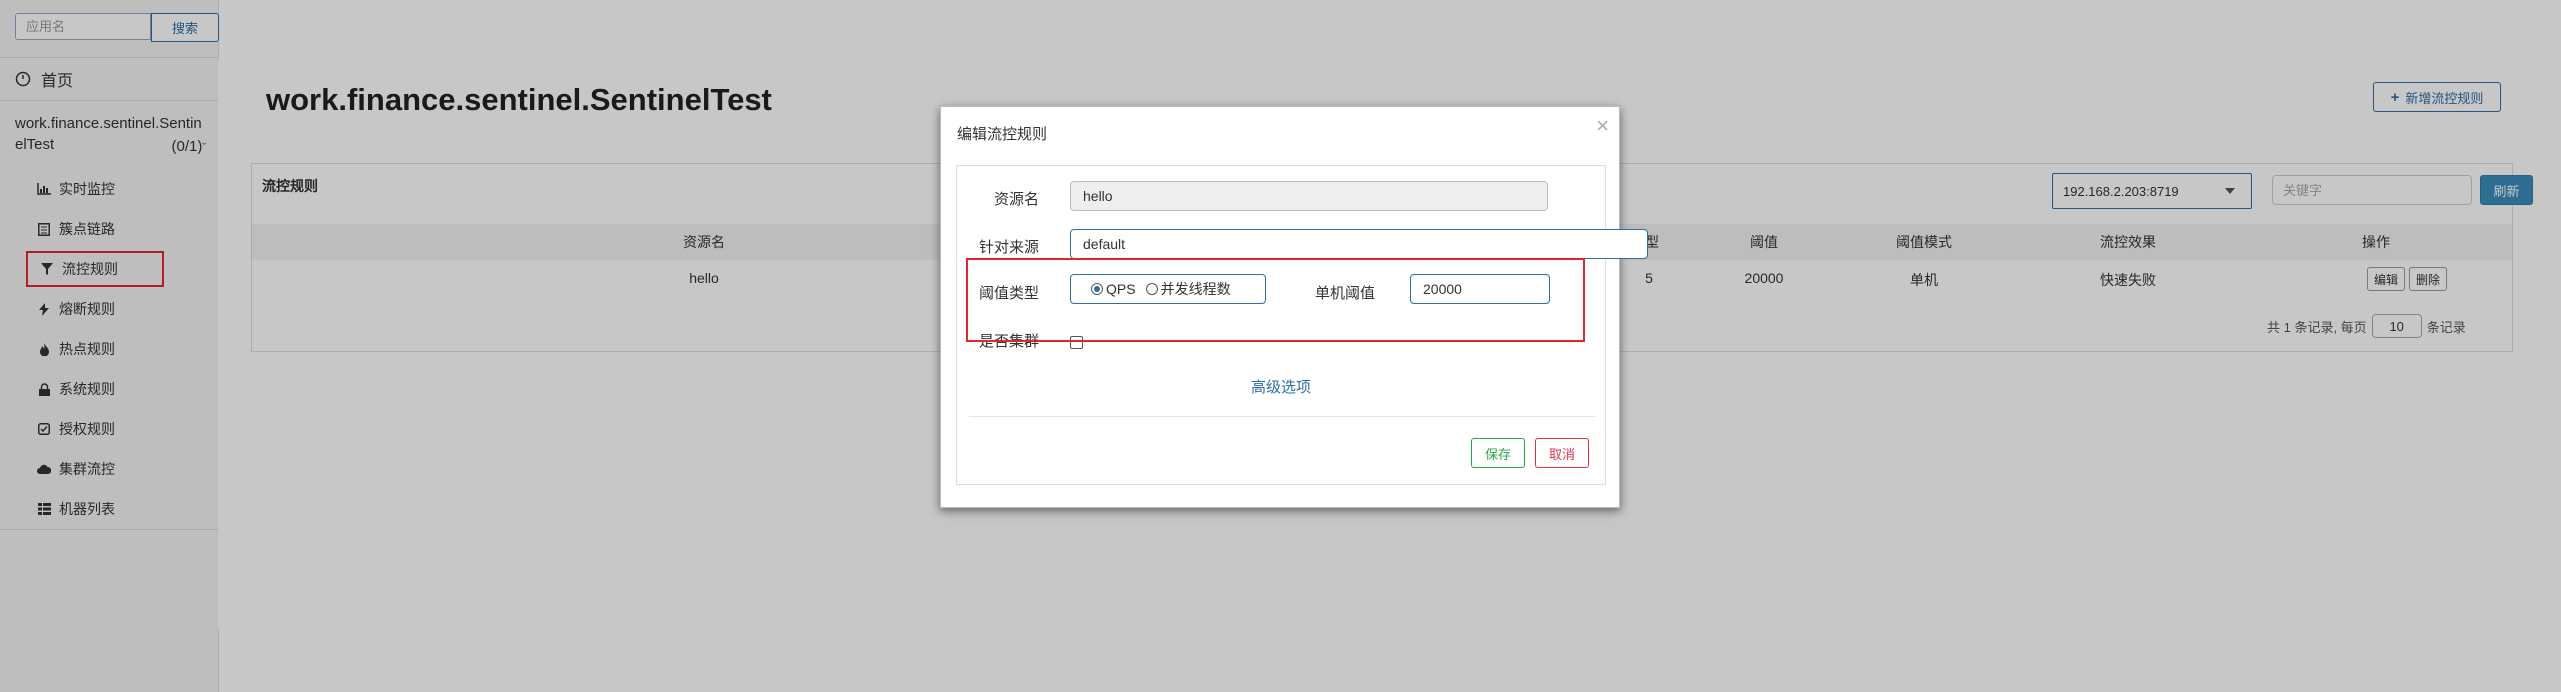 This screenshot has height=692, width=2561. I want to click on cancel-button: 取消, so click(1562, 453).